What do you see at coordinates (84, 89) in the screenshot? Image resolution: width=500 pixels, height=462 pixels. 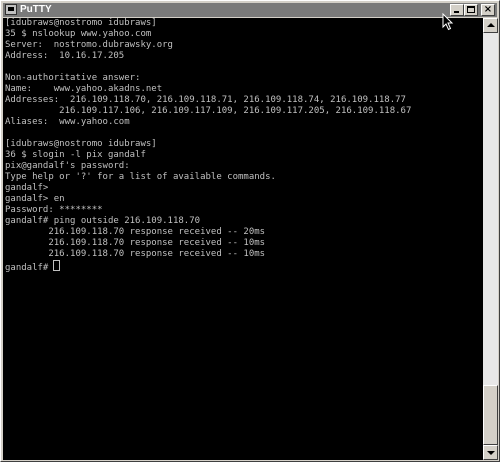 I see `terminal-line: Name: www.yahoo.akadns.net` at bounding box center [84, 89].